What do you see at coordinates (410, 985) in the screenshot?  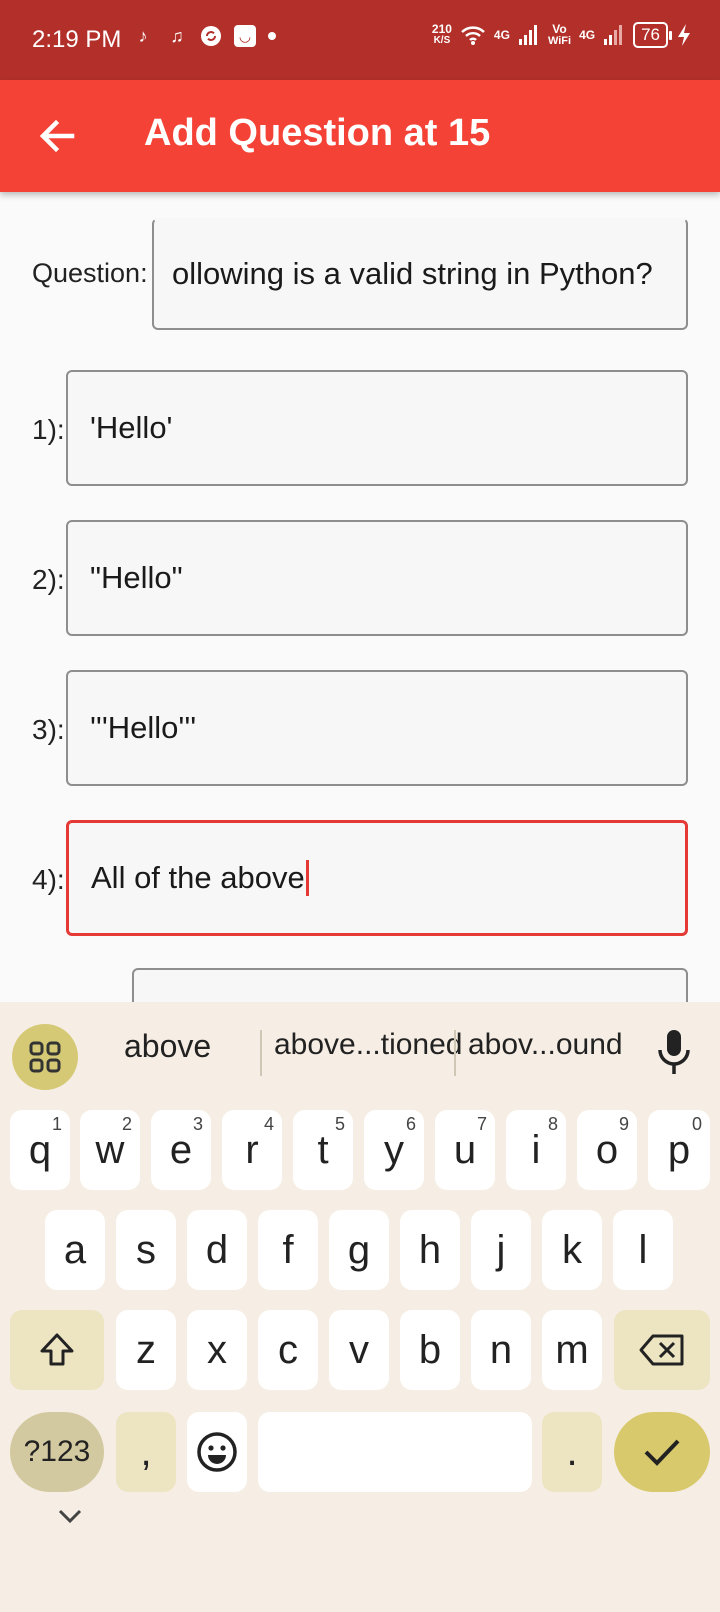 I see `next-field-partial` at bounding box center [410, 985].